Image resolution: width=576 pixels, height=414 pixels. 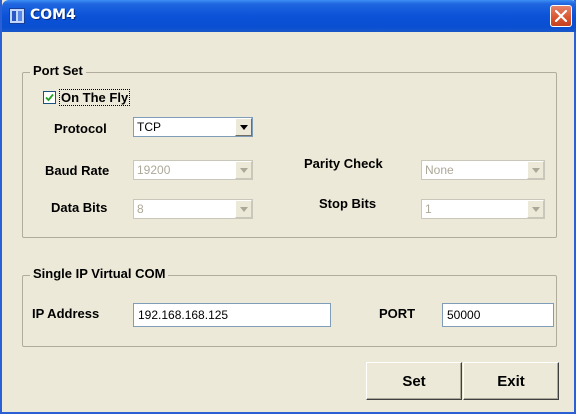 What do you see at coordinates (193, 127) in the screenshot?
I see `protocol-select: TCP` at bounding box center [193, 127].